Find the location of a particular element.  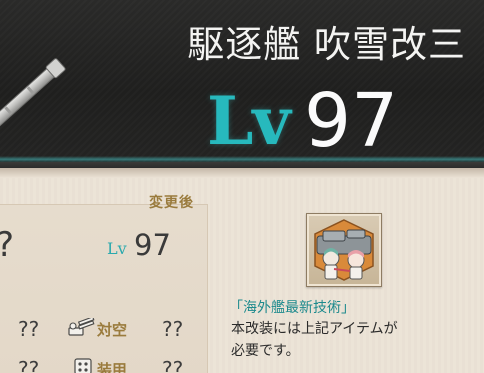

required-item-name: 「海外艦最新技術」 is located at coordinates (292, 308).